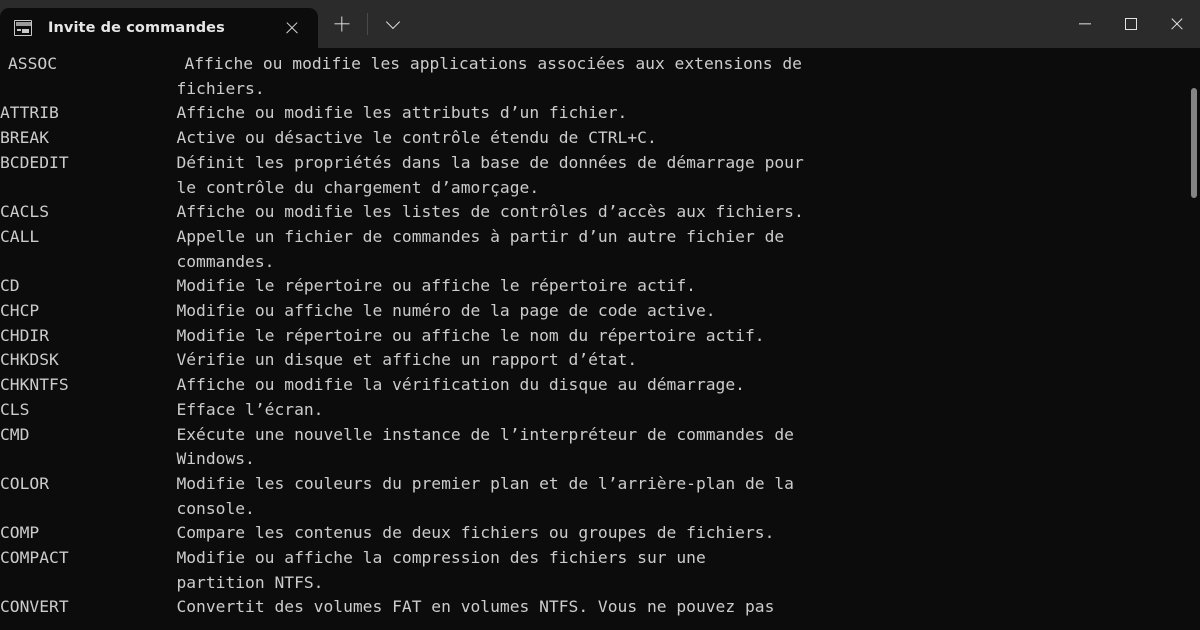  I want to click on title-bar-drag-region, so click(737, 24).